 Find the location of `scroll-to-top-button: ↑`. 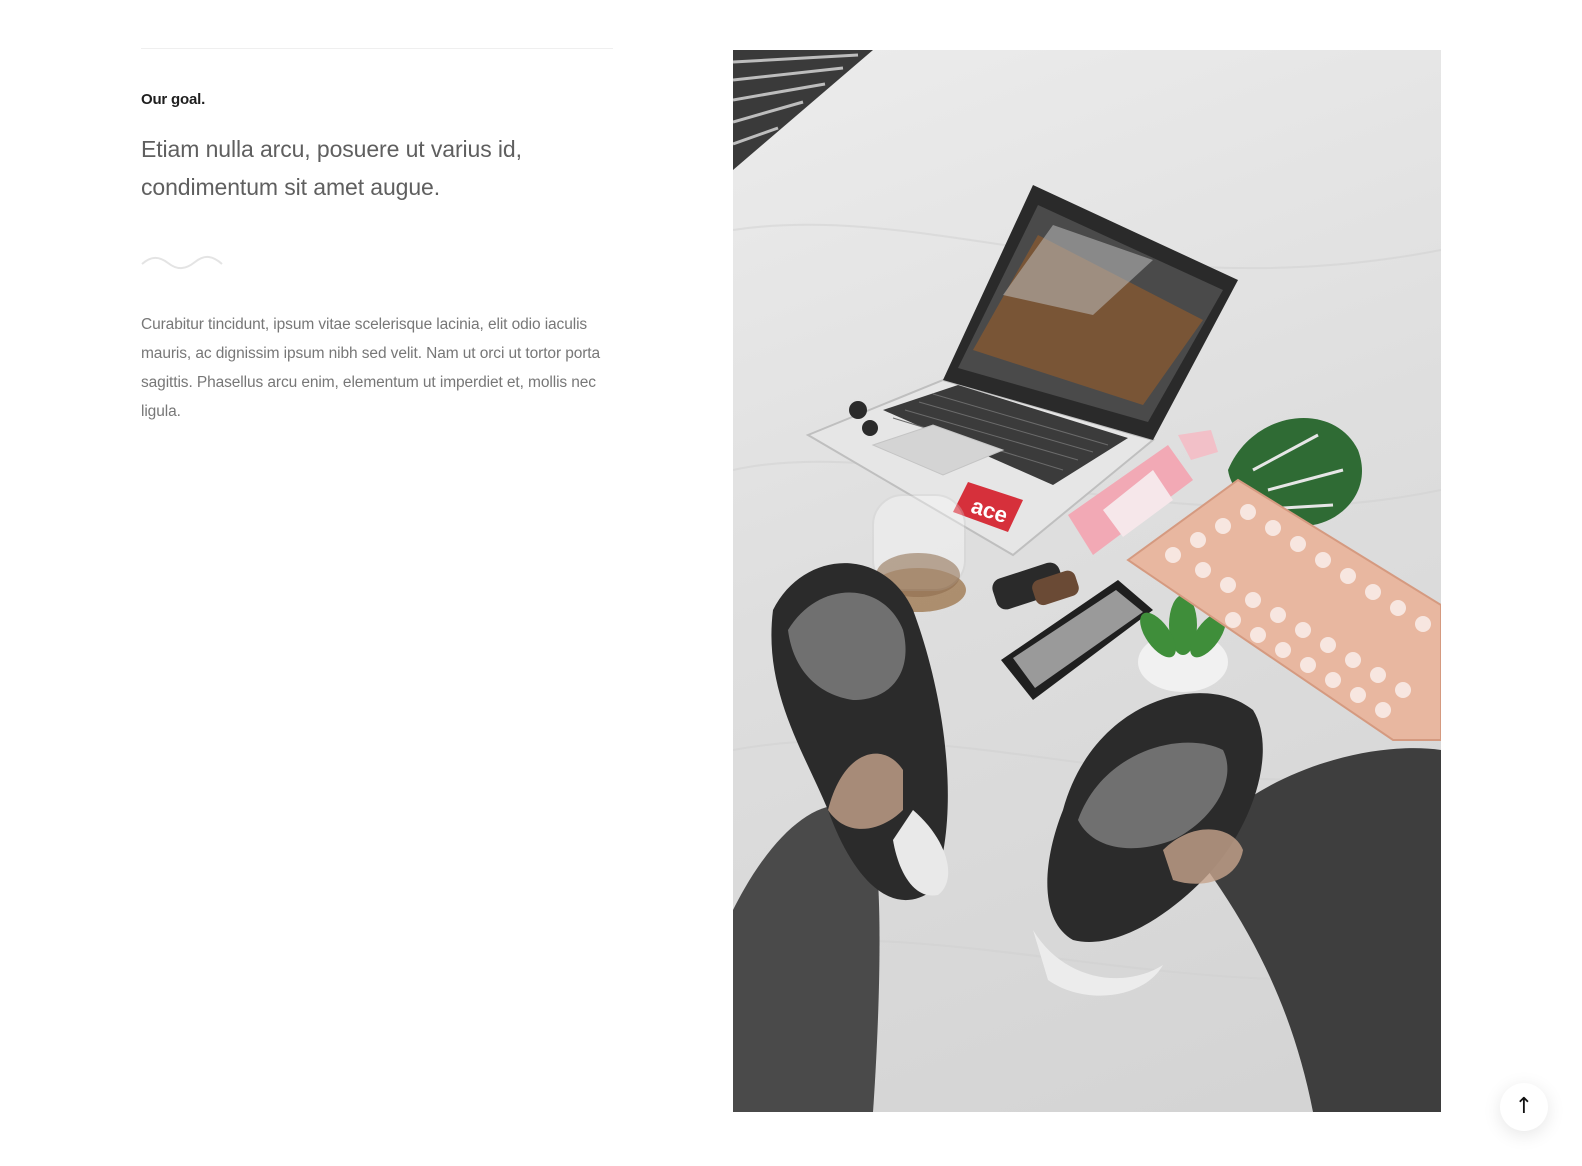

scroll-to-top-button: ↑ is located at coordinates (1524, 1107).